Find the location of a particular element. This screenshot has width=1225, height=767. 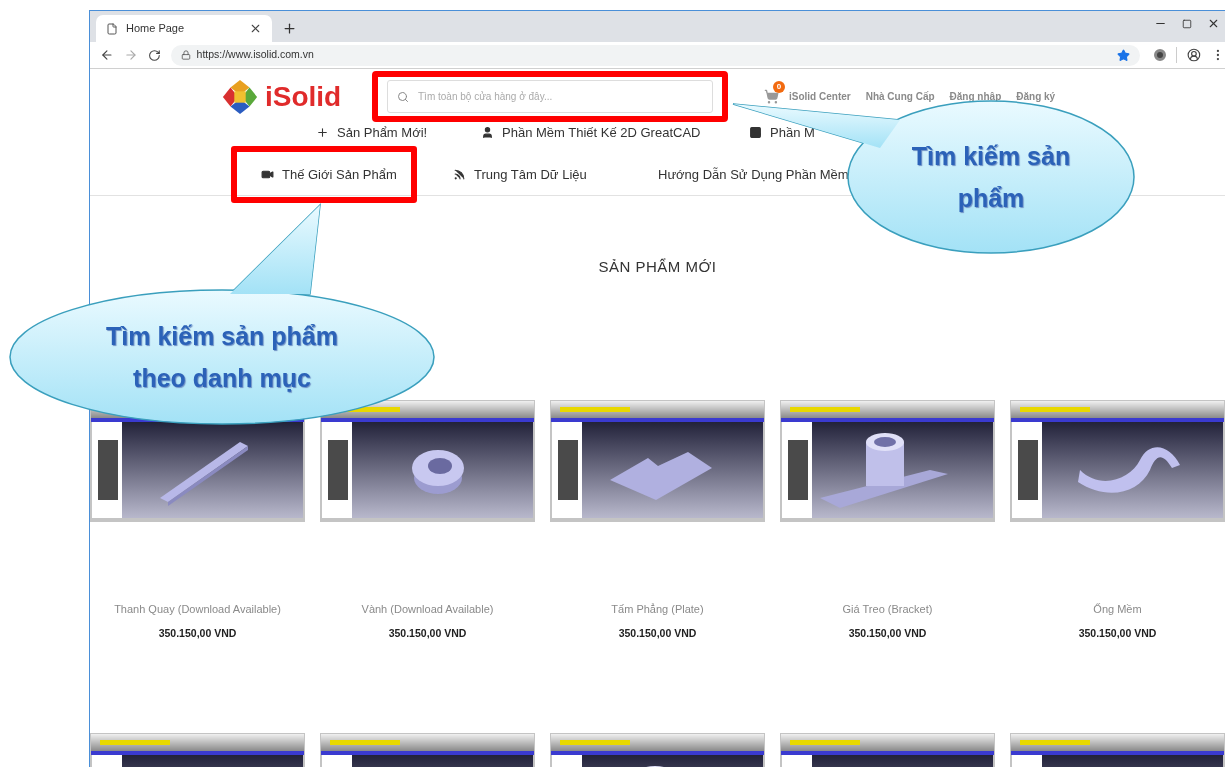

maximize-icon is located at coordinates (1187, 23).